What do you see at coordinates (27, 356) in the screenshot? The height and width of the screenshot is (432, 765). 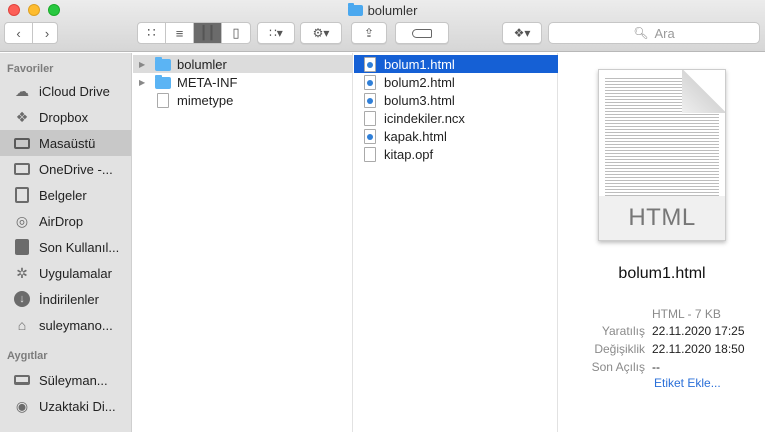 I see `sidebar-section-devices: Aygıtlar` at bounding box center [27, 356].